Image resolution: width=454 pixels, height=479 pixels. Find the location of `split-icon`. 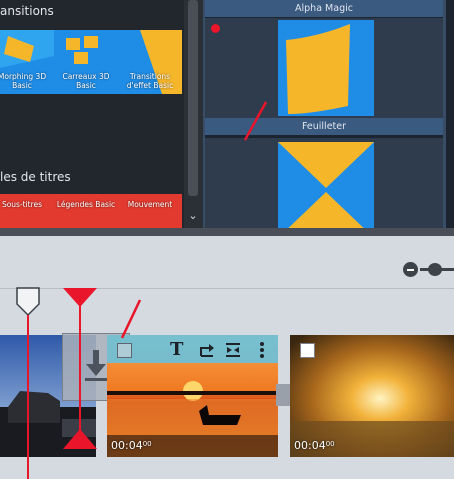

split-icon is located at coordinates (233, 350).